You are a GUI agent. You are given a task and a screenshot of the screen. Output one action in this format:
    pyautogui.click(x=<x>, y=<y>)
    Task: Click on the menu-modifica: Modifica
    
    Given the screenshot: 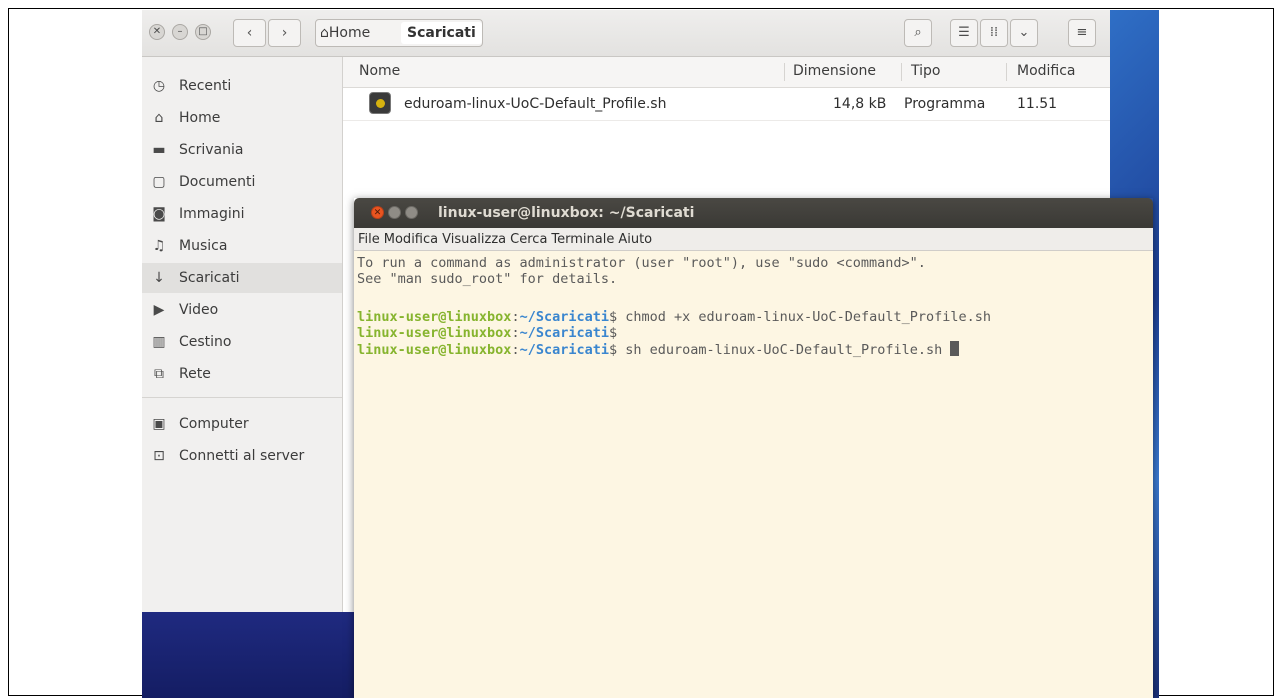 What is the action you would take?
    pyautogui.click(x=411, y=239)
    